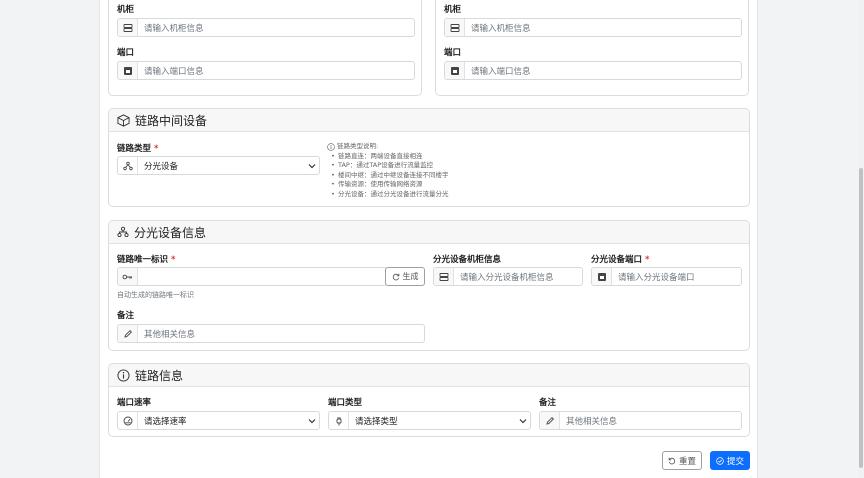 The height and width of the screenshot is (478, 864). What do you see at coordinates (358, 146) in the screenshot?
I see `hint-title: 链路类型说明:` at bounding box center [358, 146].